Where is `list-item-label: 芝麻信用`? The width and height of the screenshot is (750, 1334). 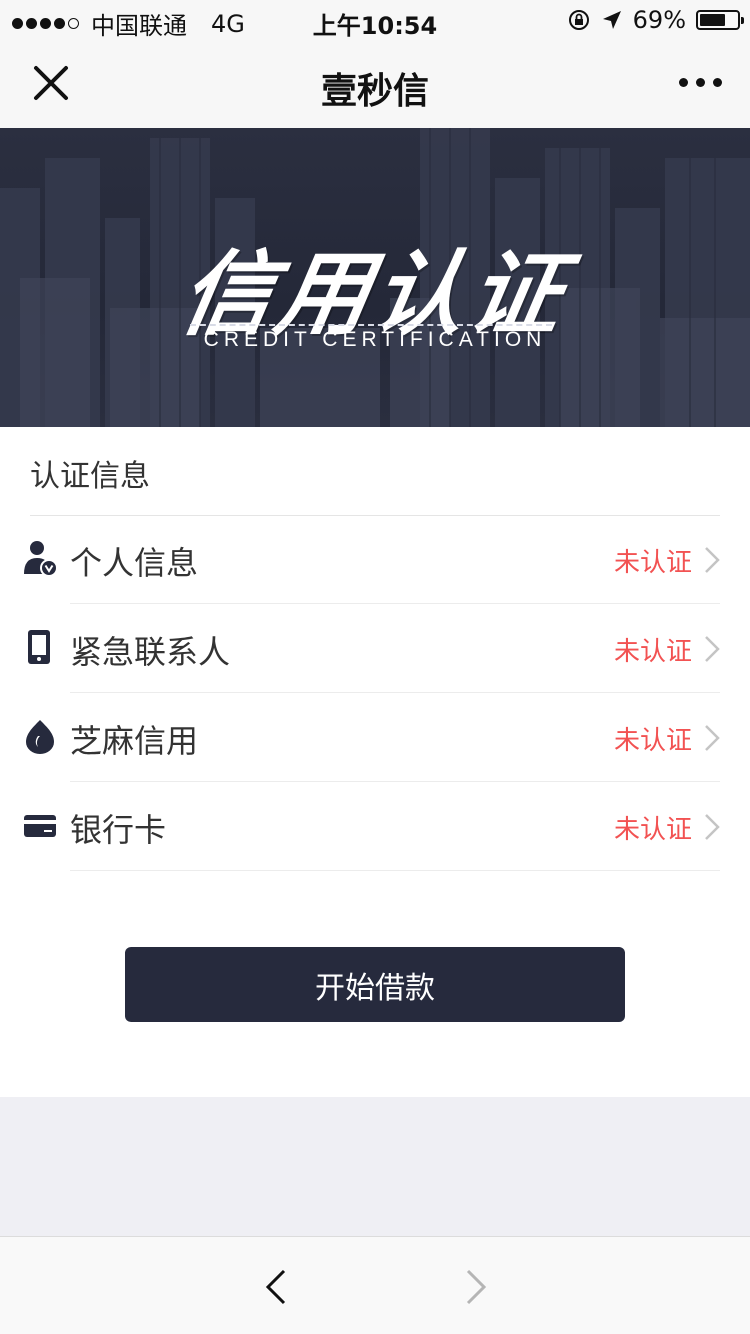 list-item-label: 芝麻信用 is located at coordinates (134, 741).